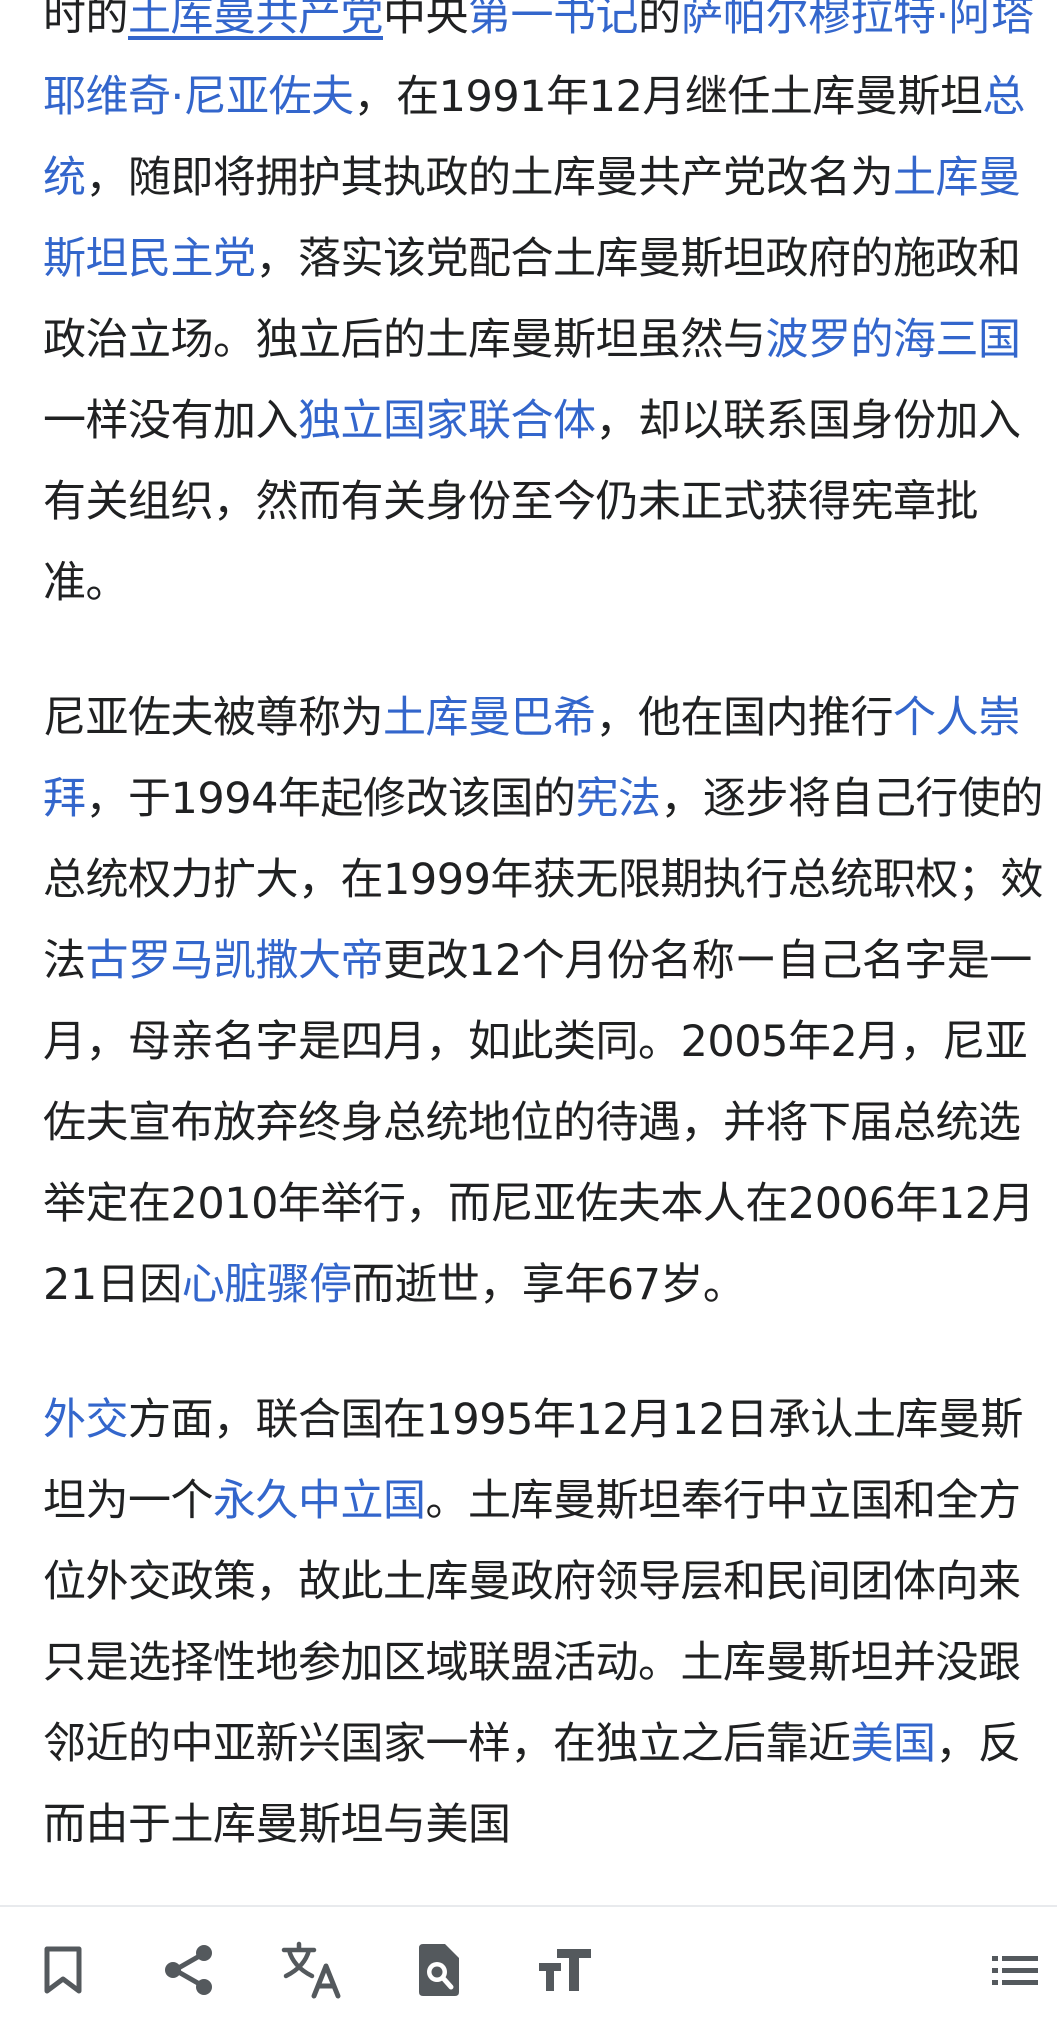 The width and height of the screenshot is (1057, 2032). Describe the element at coordinates (489, 718) in the screenshot. I see `article-link: 土库曼巴希` at that location.